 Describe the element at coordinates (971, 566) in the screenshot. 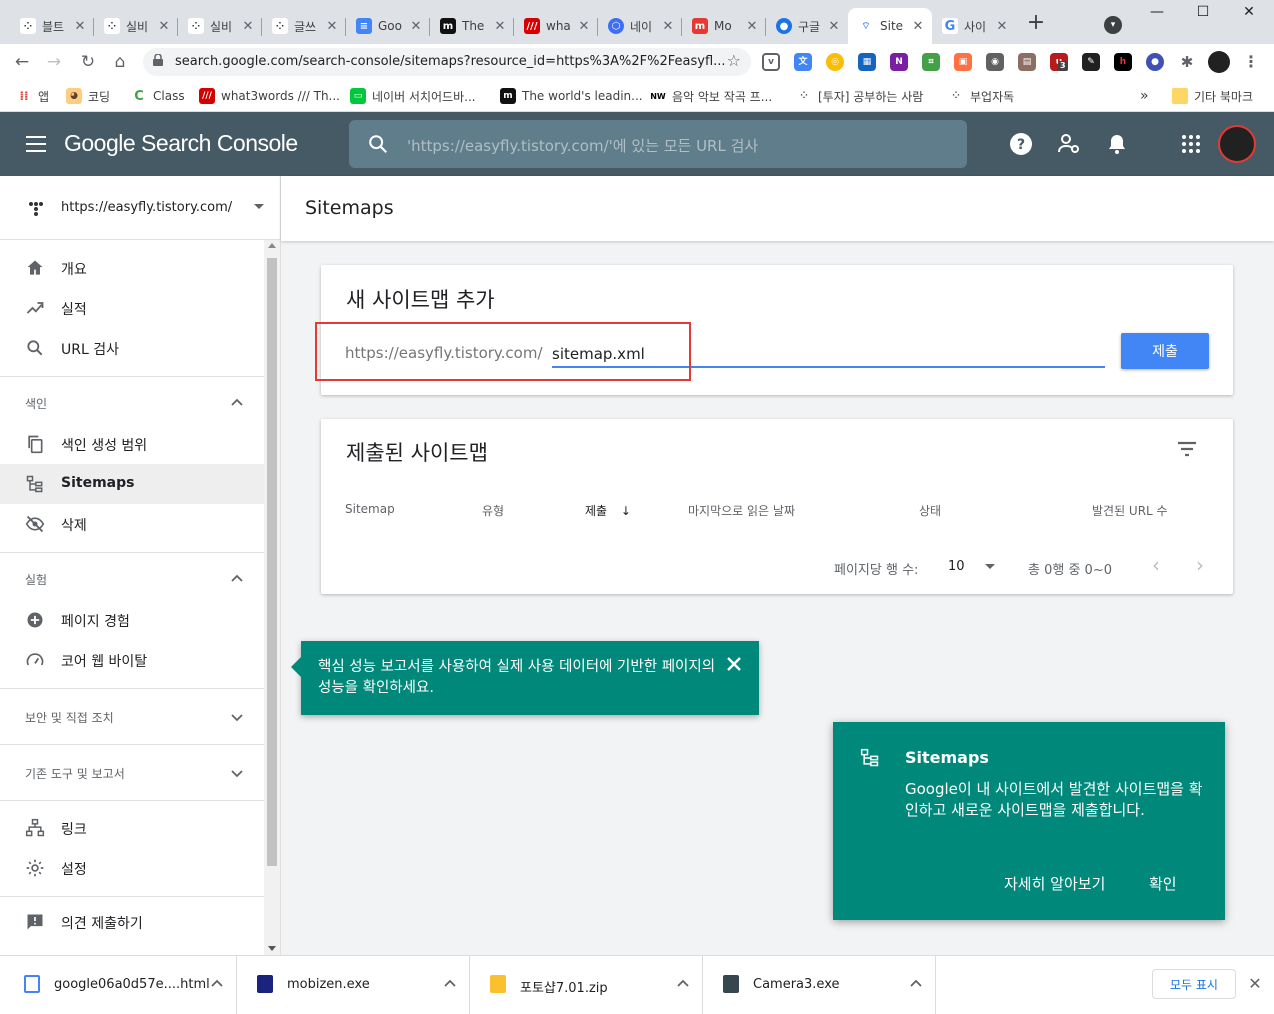

I see `rows-per-page-select: 10` at that location.